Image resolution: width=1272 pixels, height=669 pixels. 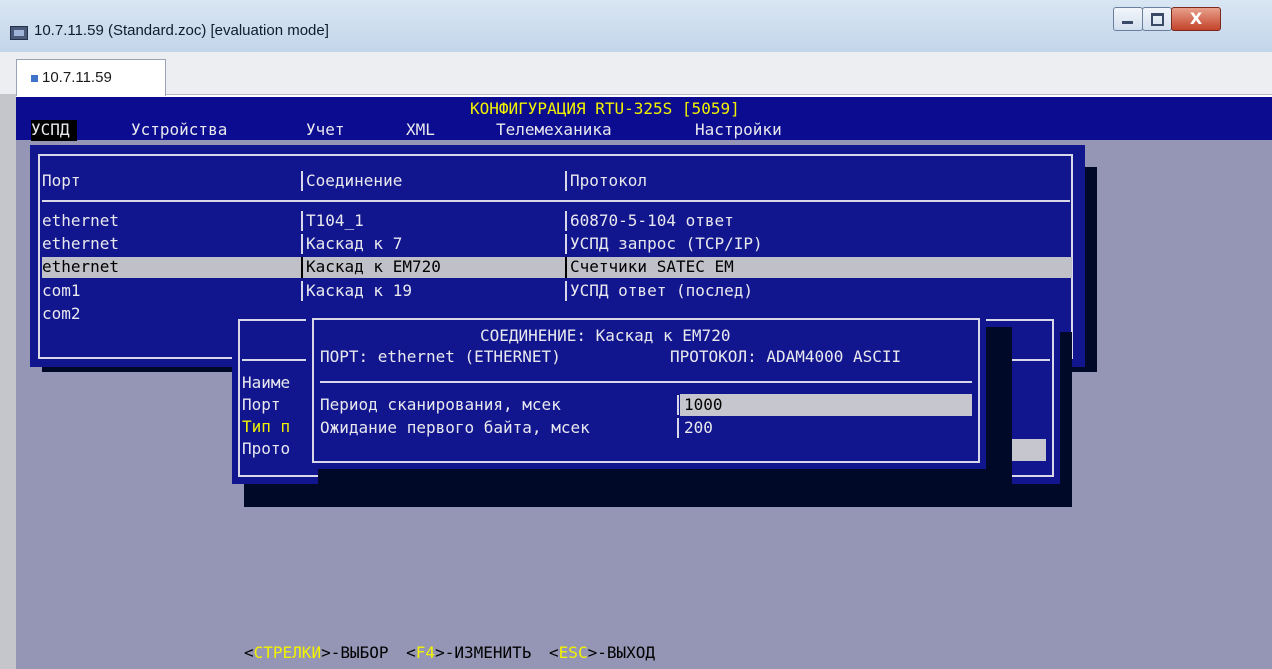 What do you see at coordinates (355, 652) in the screenshot?
I see `hint-arrows-action: >-ВЫБОР` at bounding box center [355, 652].